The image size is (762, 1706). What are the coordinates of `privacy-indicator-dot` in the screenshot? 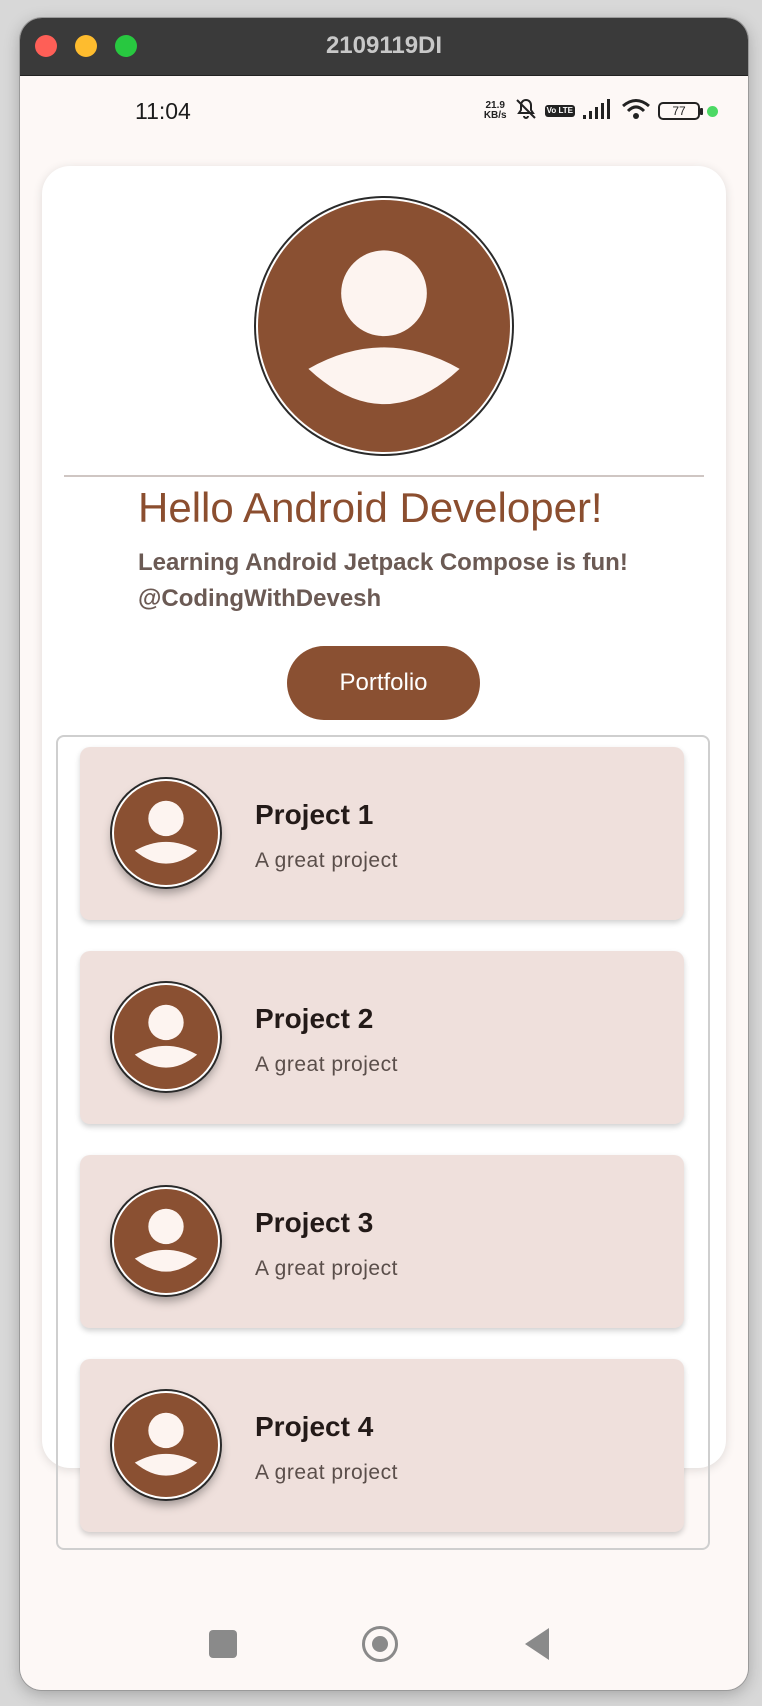 It's located at (712, 111).